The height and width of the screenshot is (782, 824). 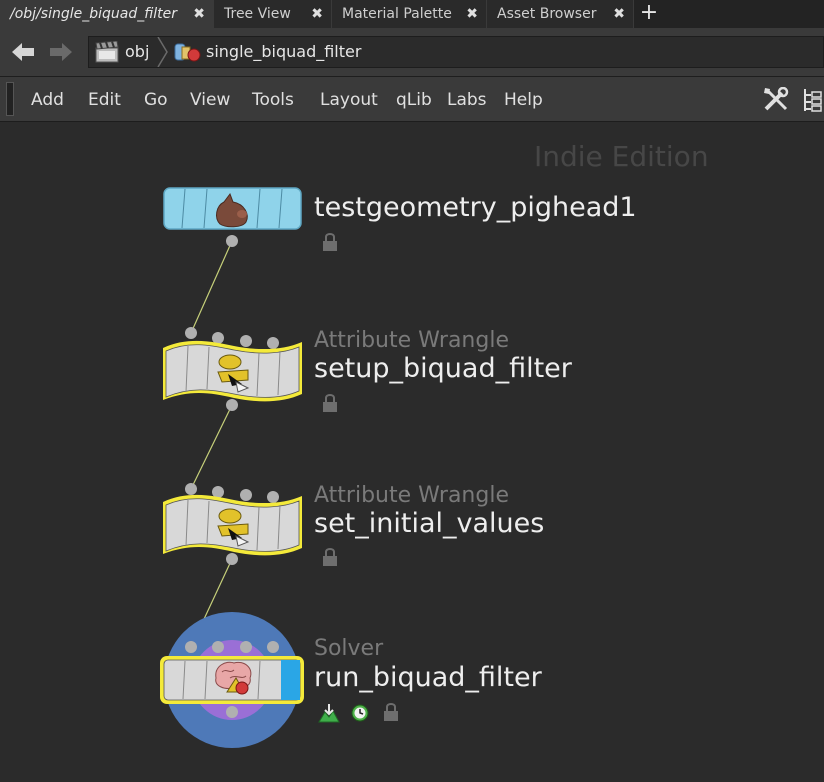 What do you see at coordinates (257, 14) in the screenshot?
I see `tab-label: Tree View` at bounding box center [257, 14].